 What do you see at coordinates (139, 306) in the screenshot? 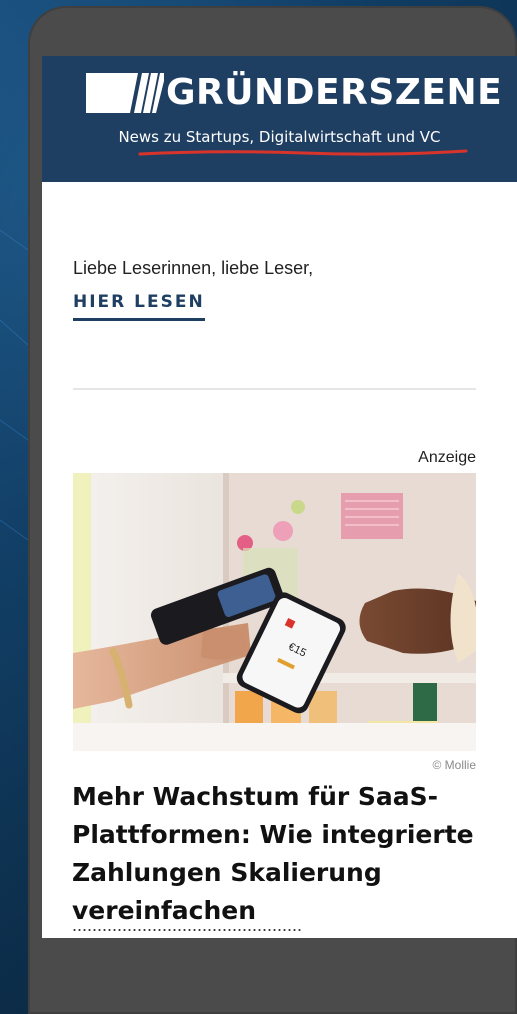
I see `read-here-link: HIER LESEN` at bounding box center [139, 306].